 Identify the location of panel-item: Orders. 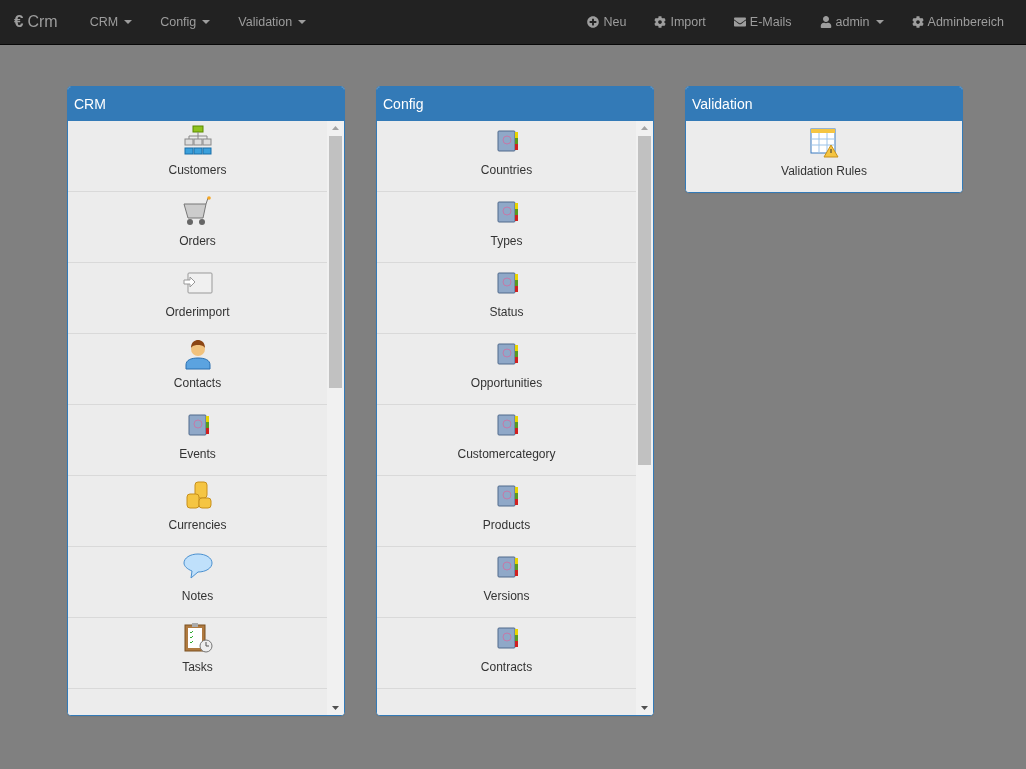
(197, 227).